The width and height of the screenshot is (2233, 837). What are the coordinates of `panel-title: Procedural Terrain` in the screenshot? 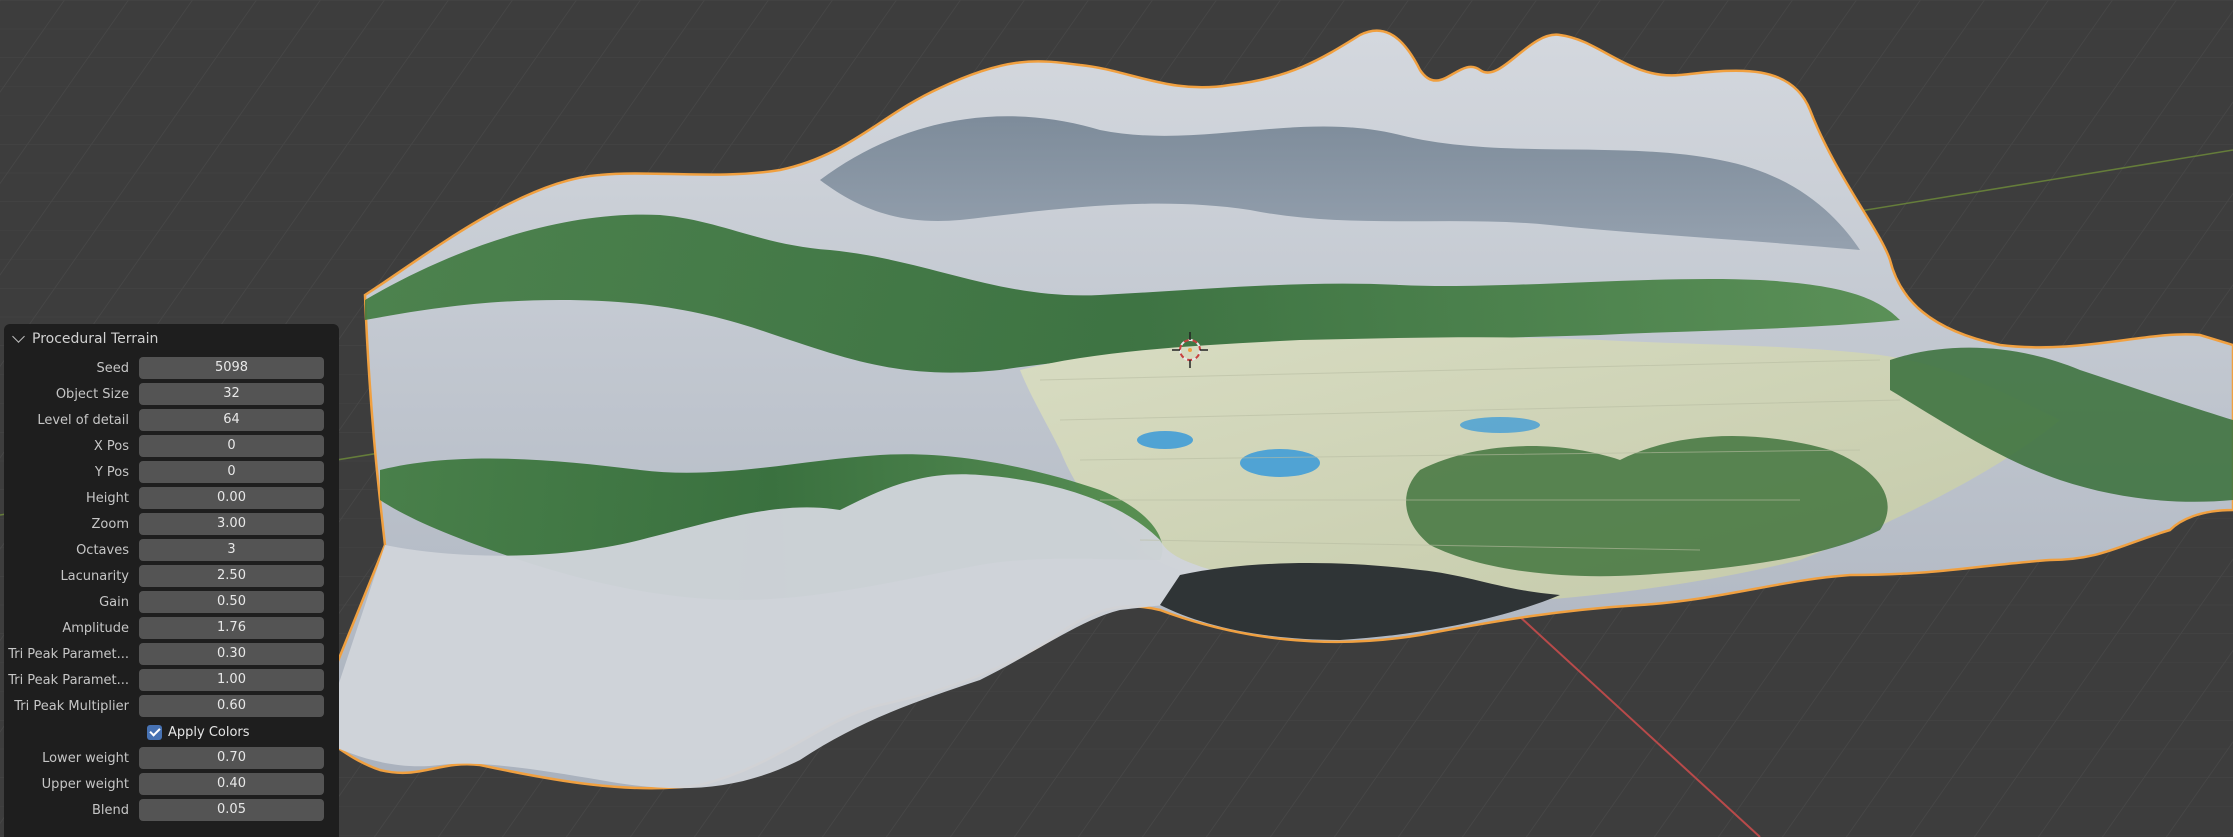 It's located at (95, 339).